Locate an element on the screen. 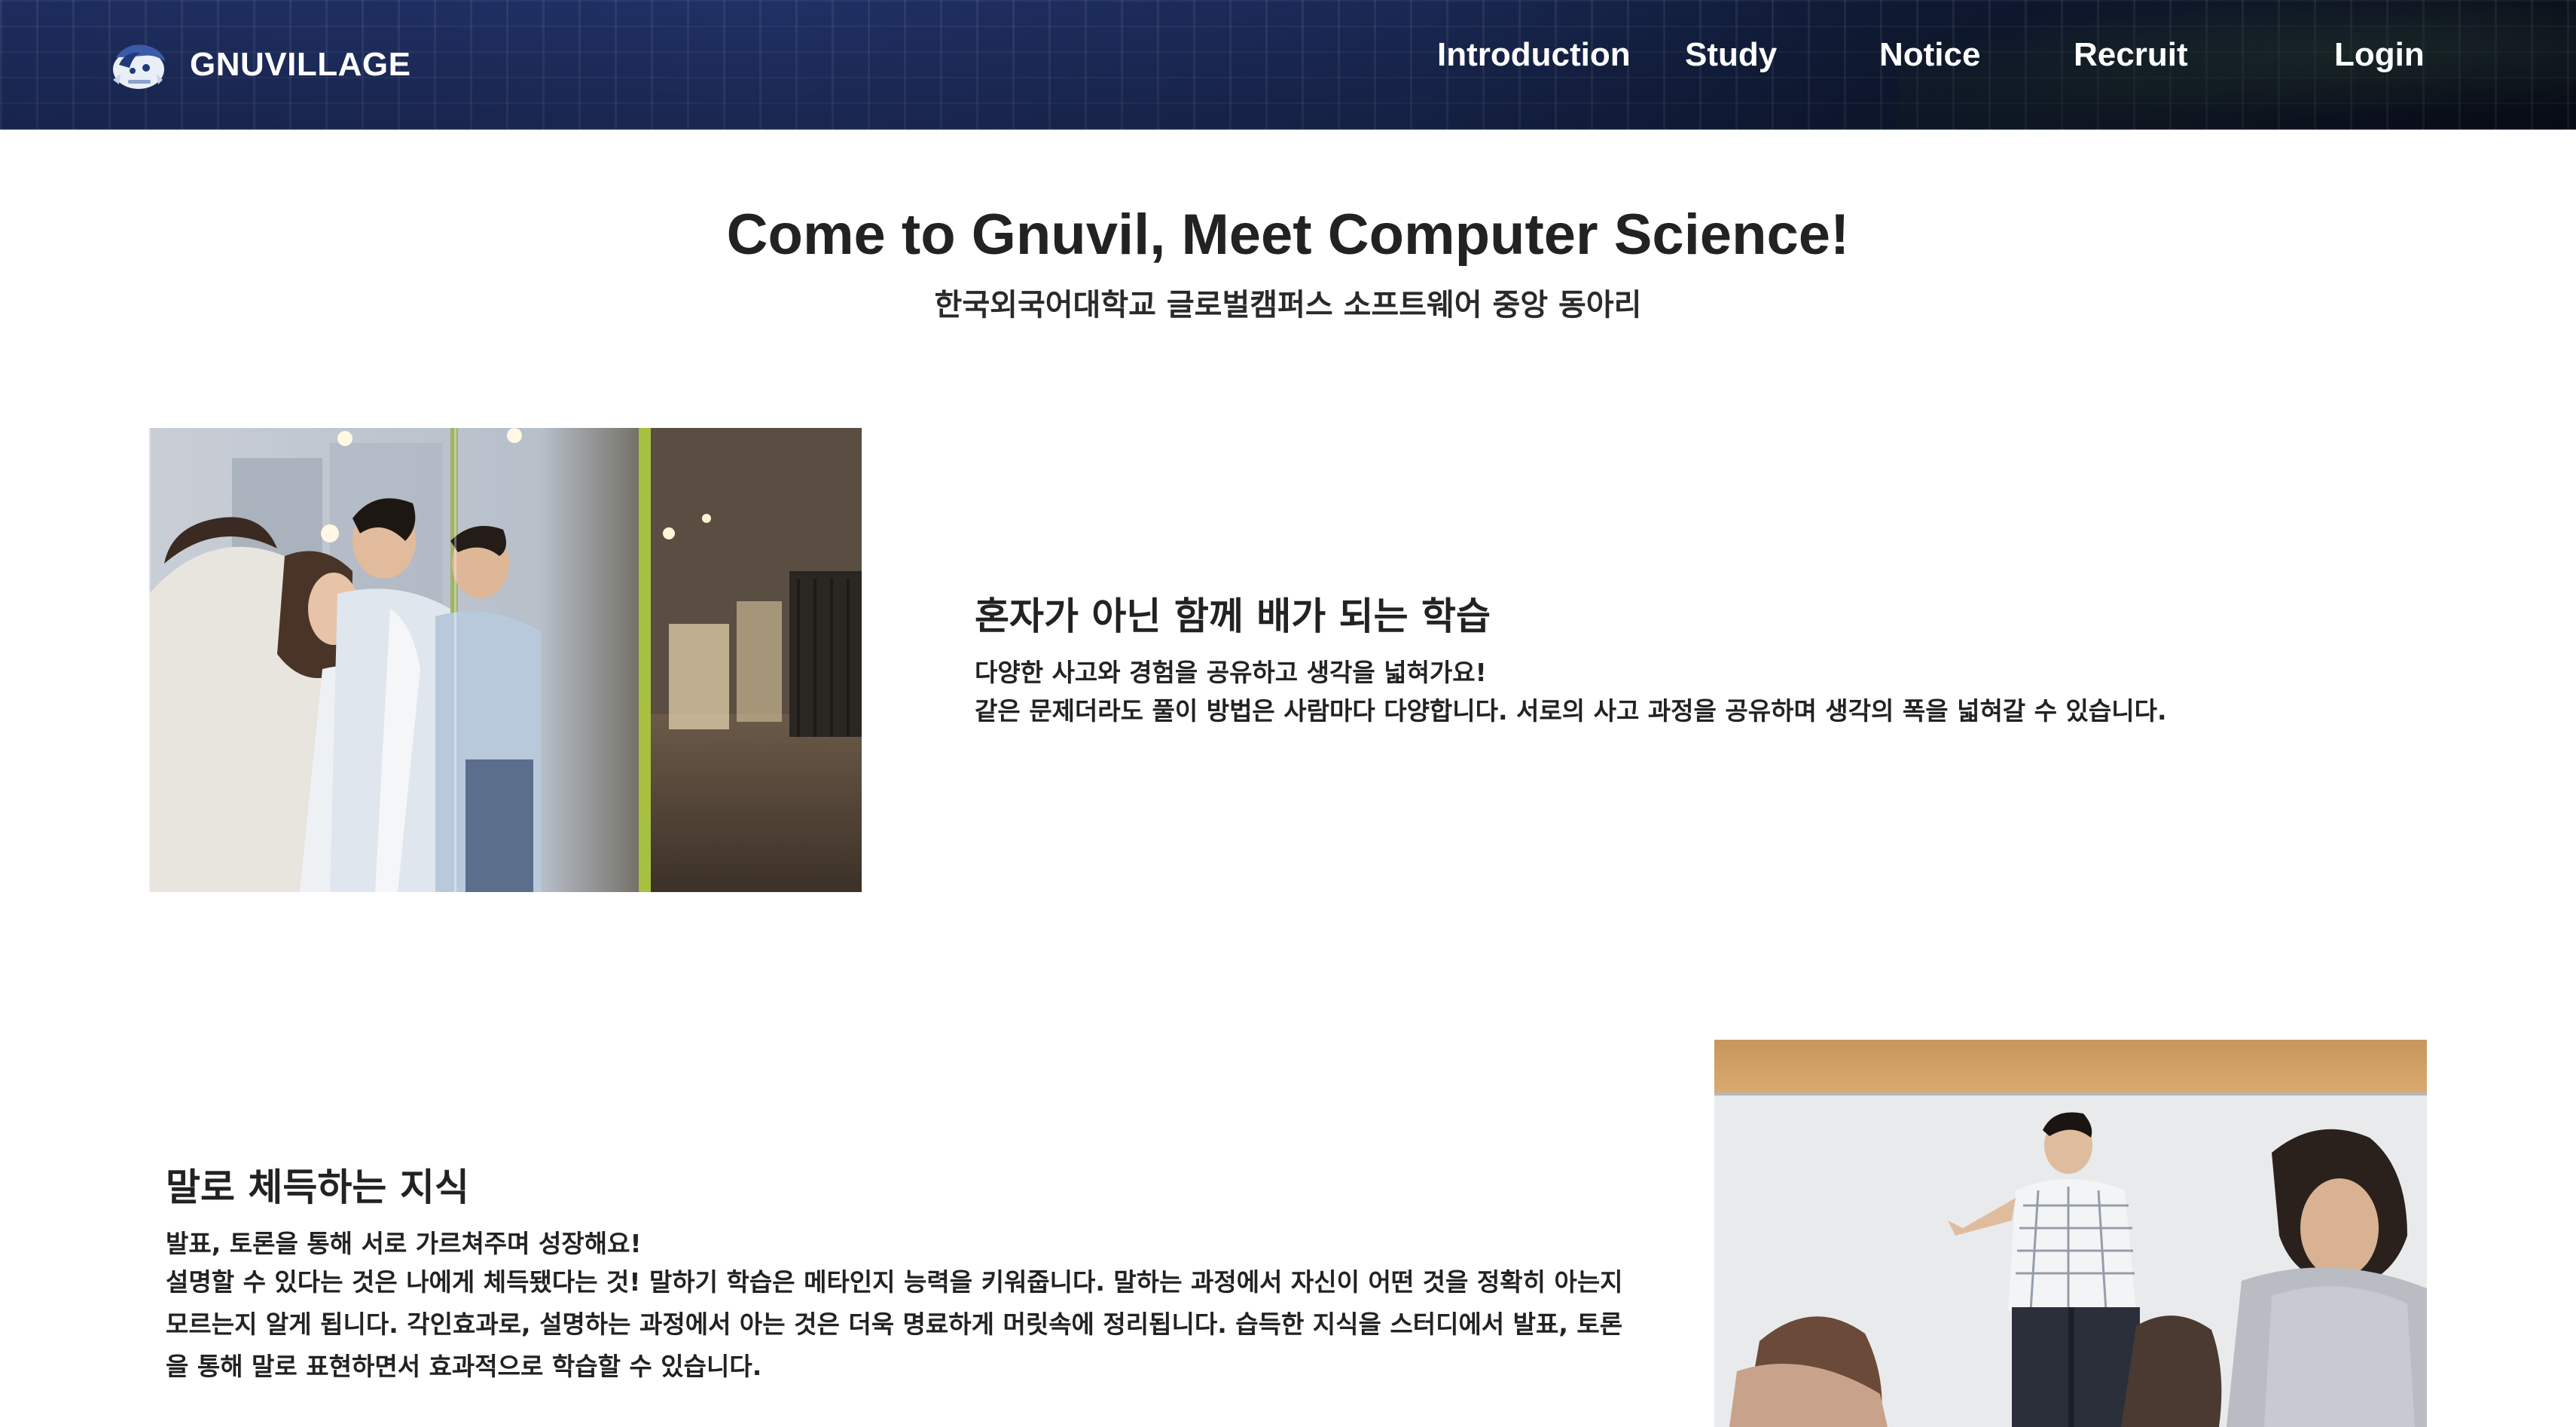 The height and width of the screenshot is (1427, 2576). login-link: Login is located at coordinates (2380, 55).